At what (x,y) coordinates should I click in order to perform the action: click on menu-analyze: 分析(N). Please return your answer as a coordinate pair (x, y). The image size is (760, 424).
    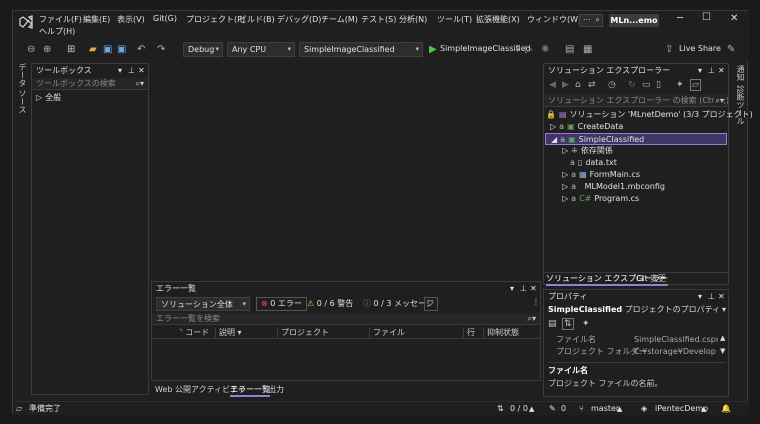
    Looking at the image, I should click on (413, 19).